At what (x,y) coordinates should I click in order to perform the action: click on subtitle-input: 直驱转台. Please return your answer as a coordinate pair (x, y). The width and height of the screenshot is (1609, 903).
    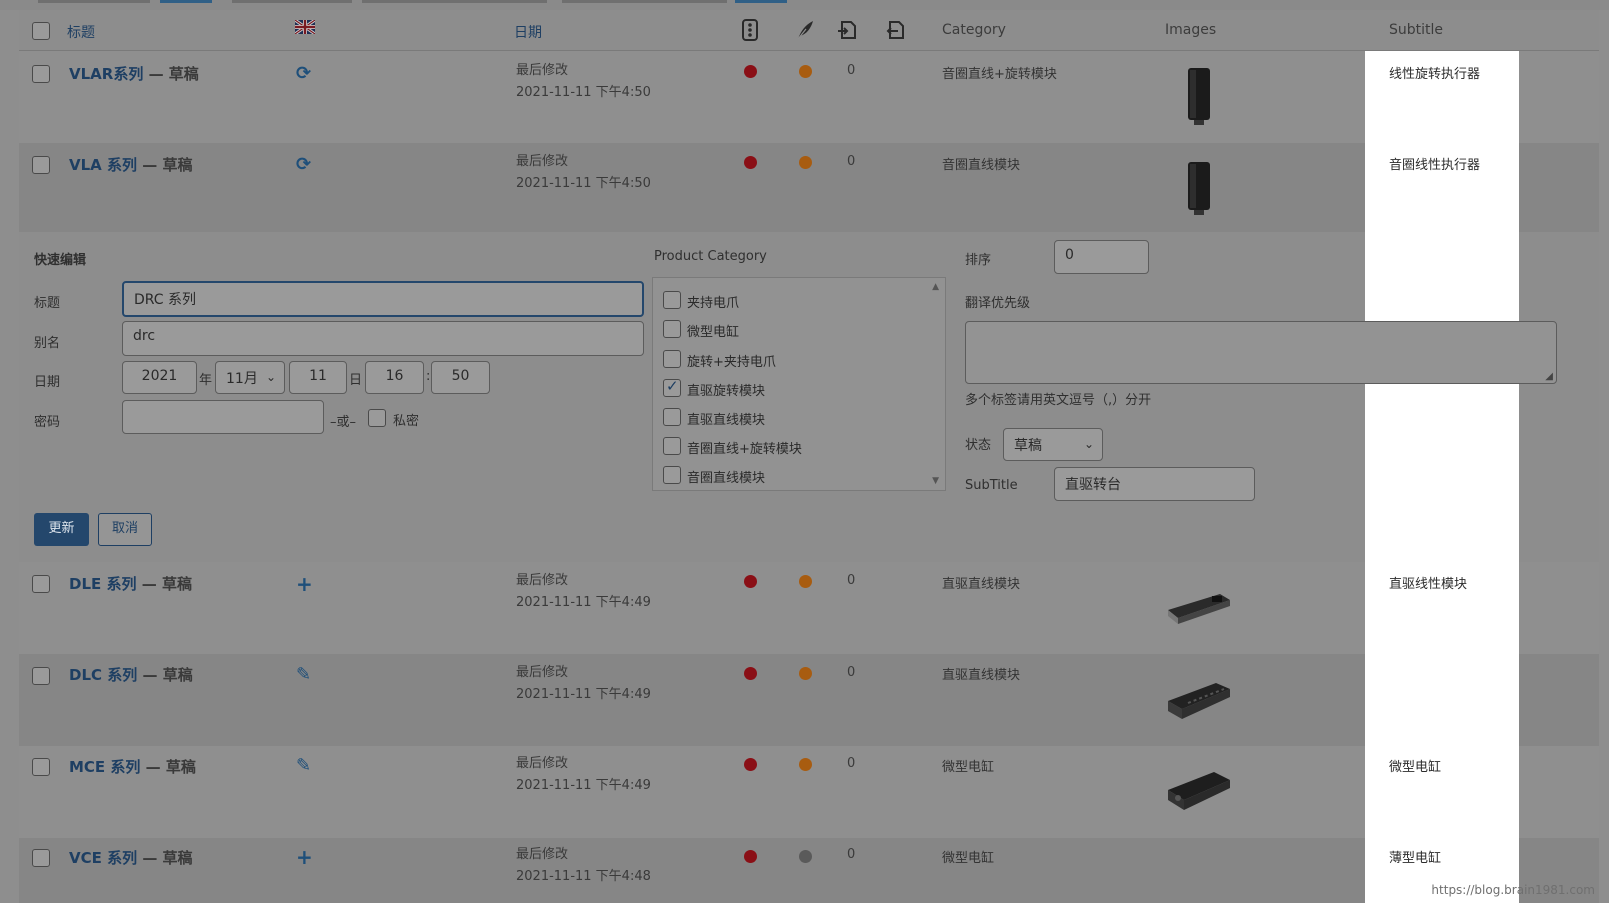
    Looking at the image, I should click on (1154, 484).